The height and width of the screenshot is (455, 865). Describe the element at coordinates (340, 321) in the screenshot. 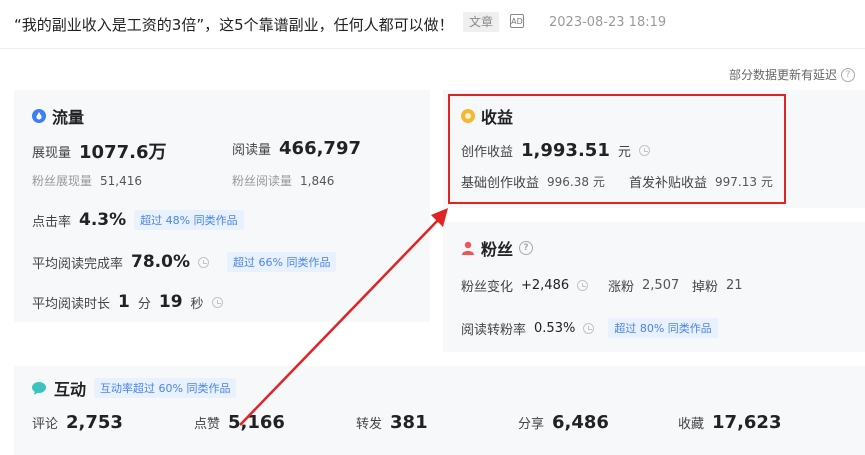

I see `annotation-arrow-line` at that location.